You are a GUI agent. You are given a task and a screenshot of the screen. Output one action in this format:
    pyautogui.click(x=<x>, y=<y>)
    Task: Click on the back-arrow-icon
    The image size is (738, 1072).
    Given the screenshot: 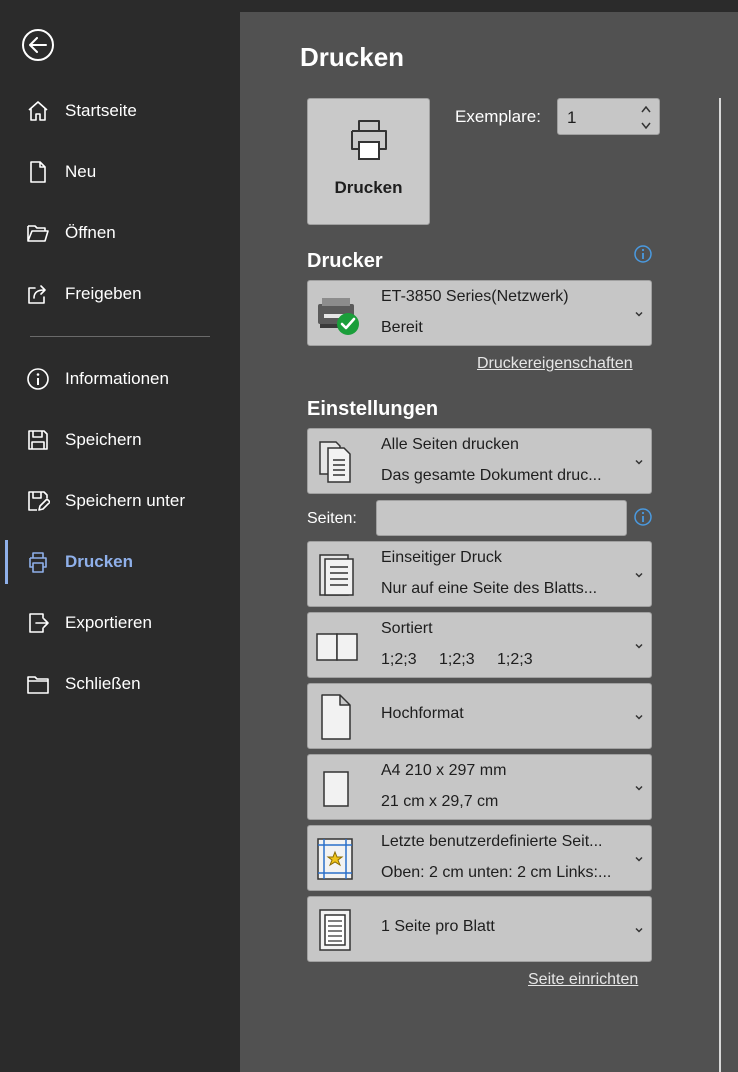 What is the action you would take?
    pyautogui.click(x=38, y=45)
    